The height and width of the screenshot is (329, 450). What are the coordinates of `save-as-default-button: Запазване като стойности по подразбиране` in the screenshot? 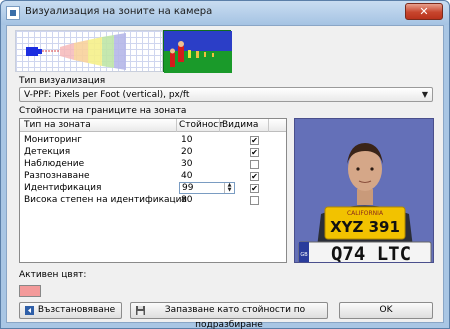 It's located at (229, 315).